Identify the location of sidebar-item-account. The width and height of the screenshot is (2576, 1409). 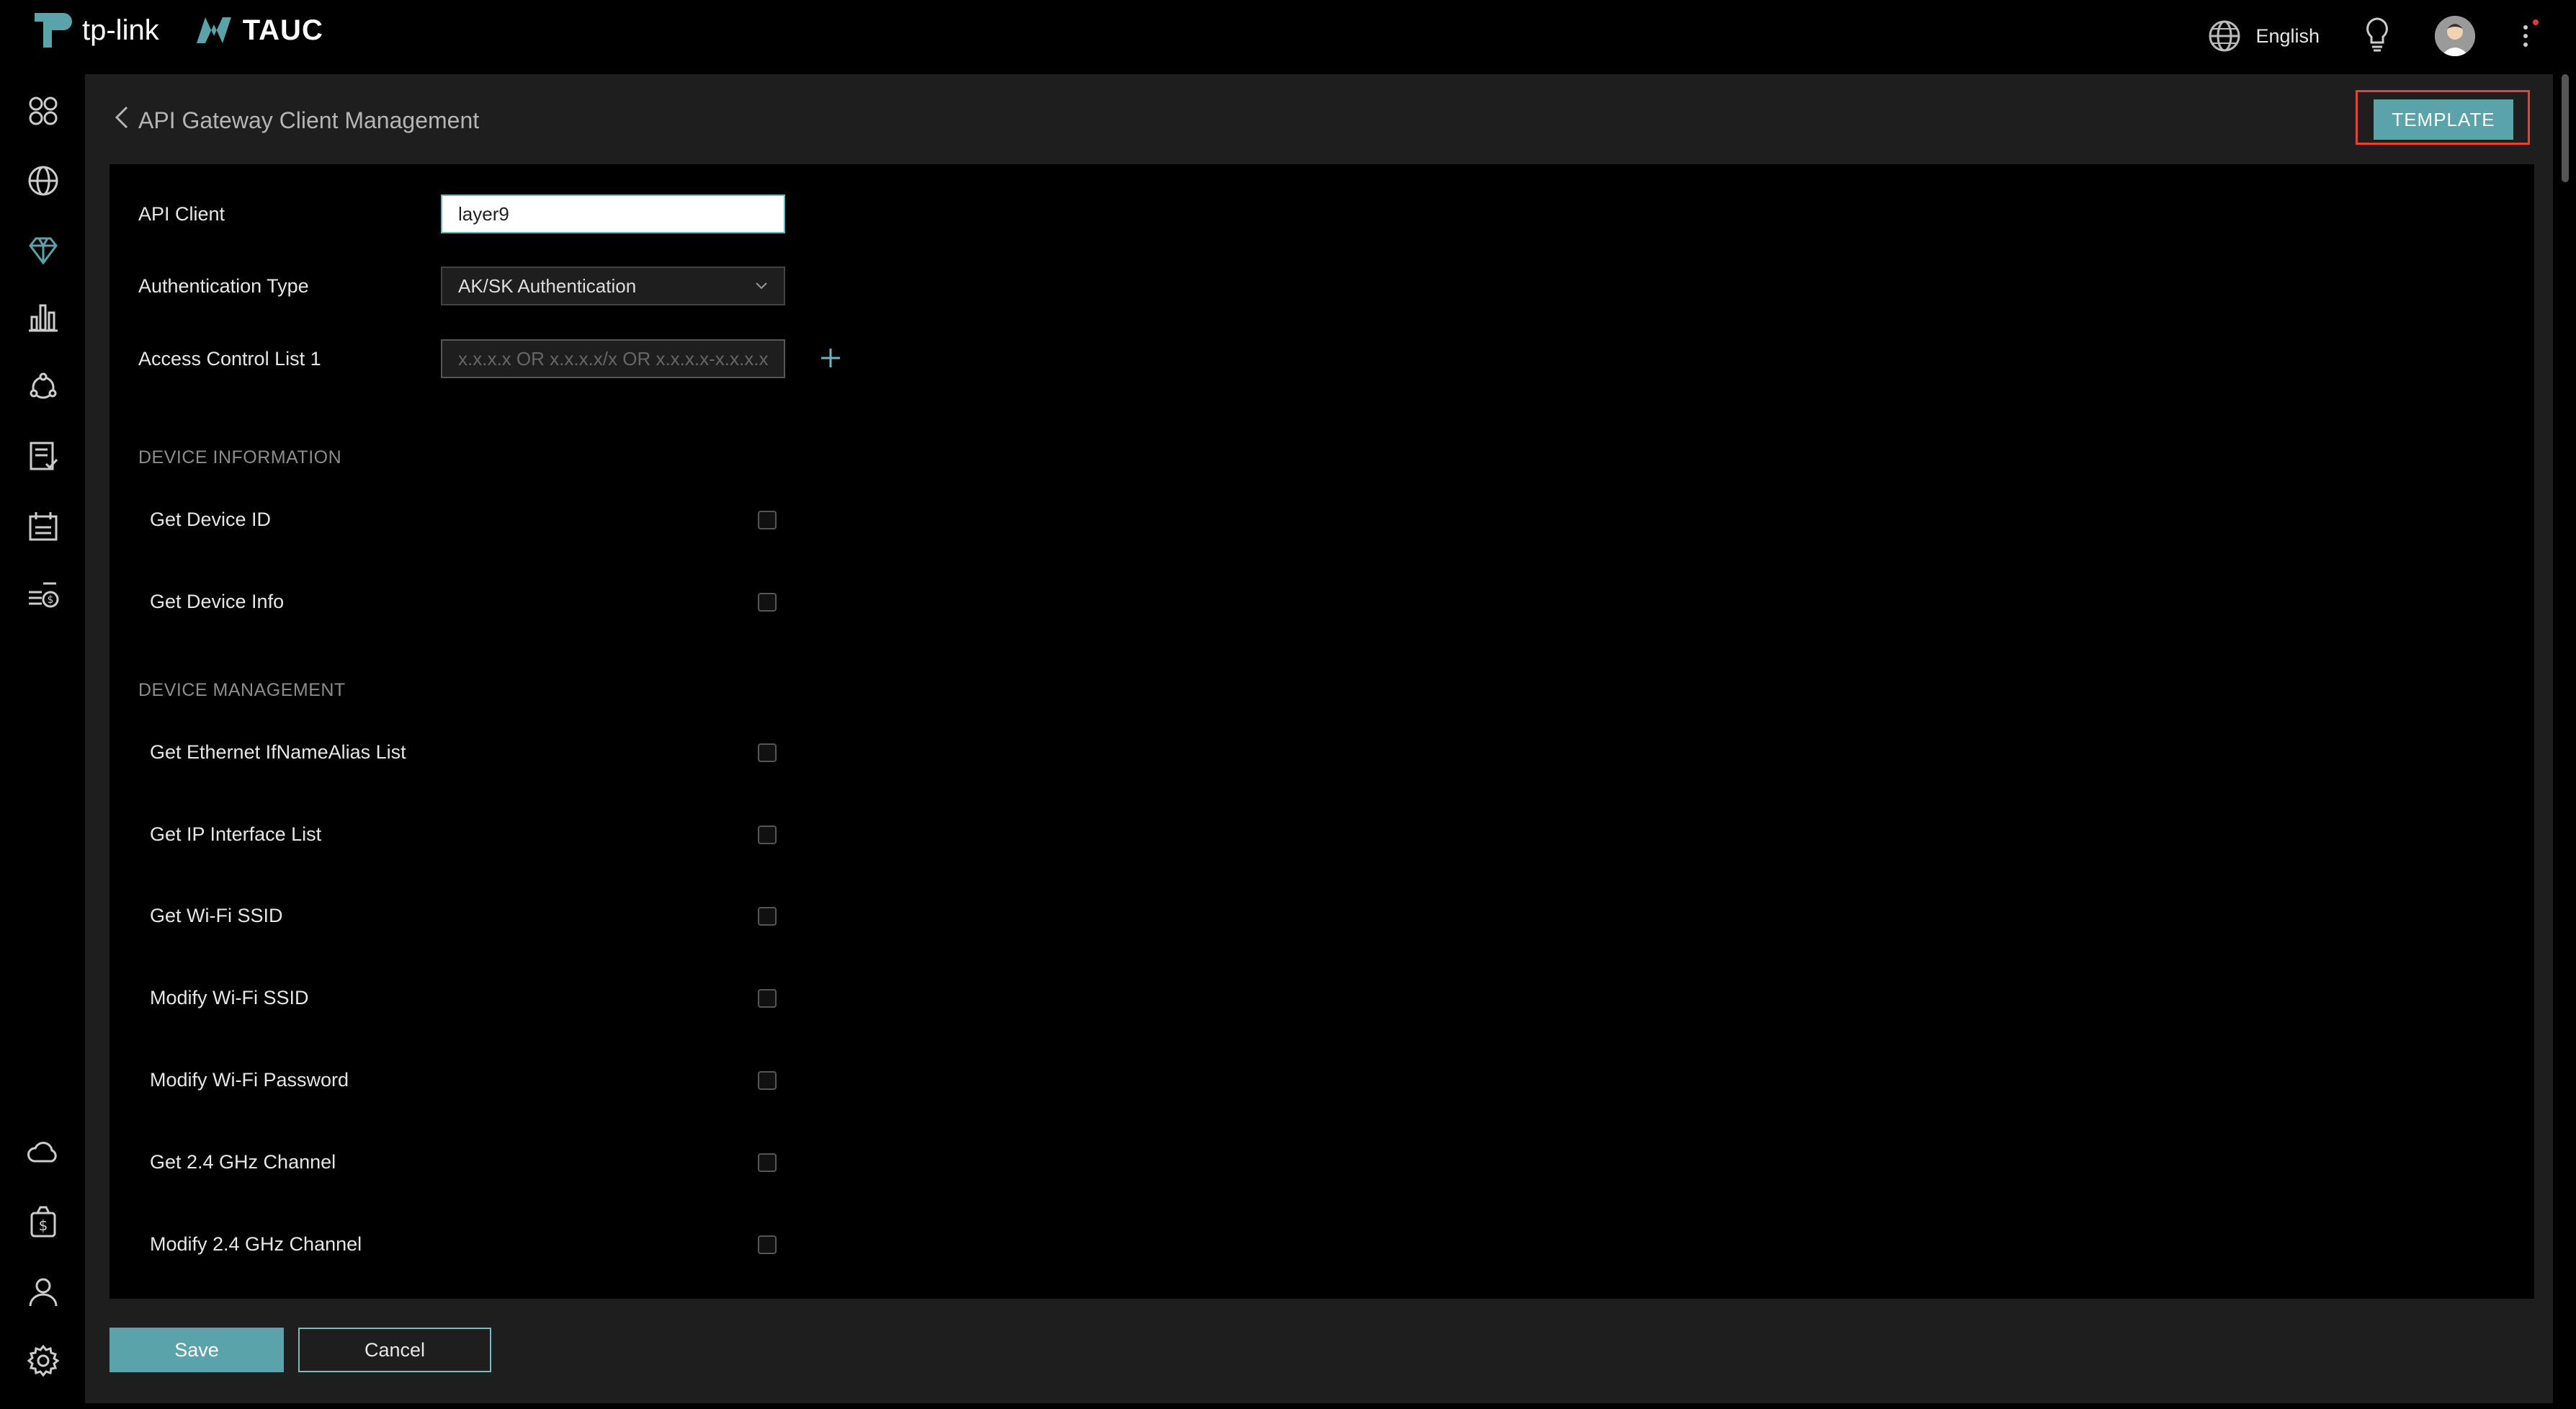
(43, 1291).